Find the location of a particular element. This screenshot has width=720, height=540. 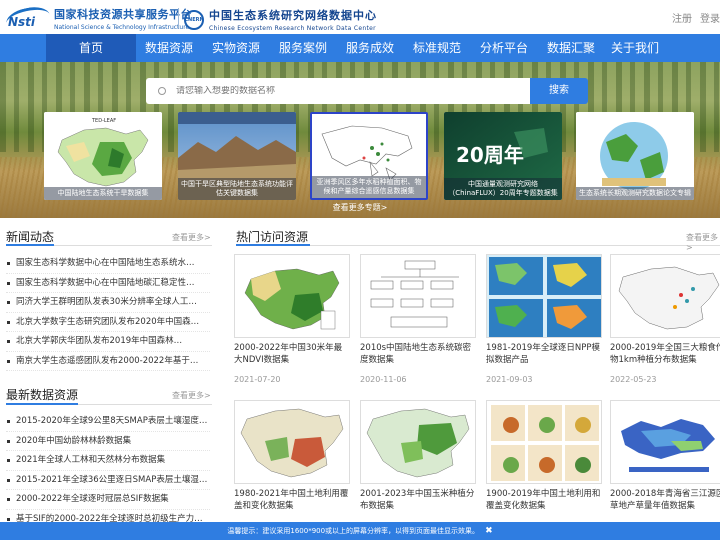

carousel-prev-icon: ‹ is located at coordinates (48, 159).